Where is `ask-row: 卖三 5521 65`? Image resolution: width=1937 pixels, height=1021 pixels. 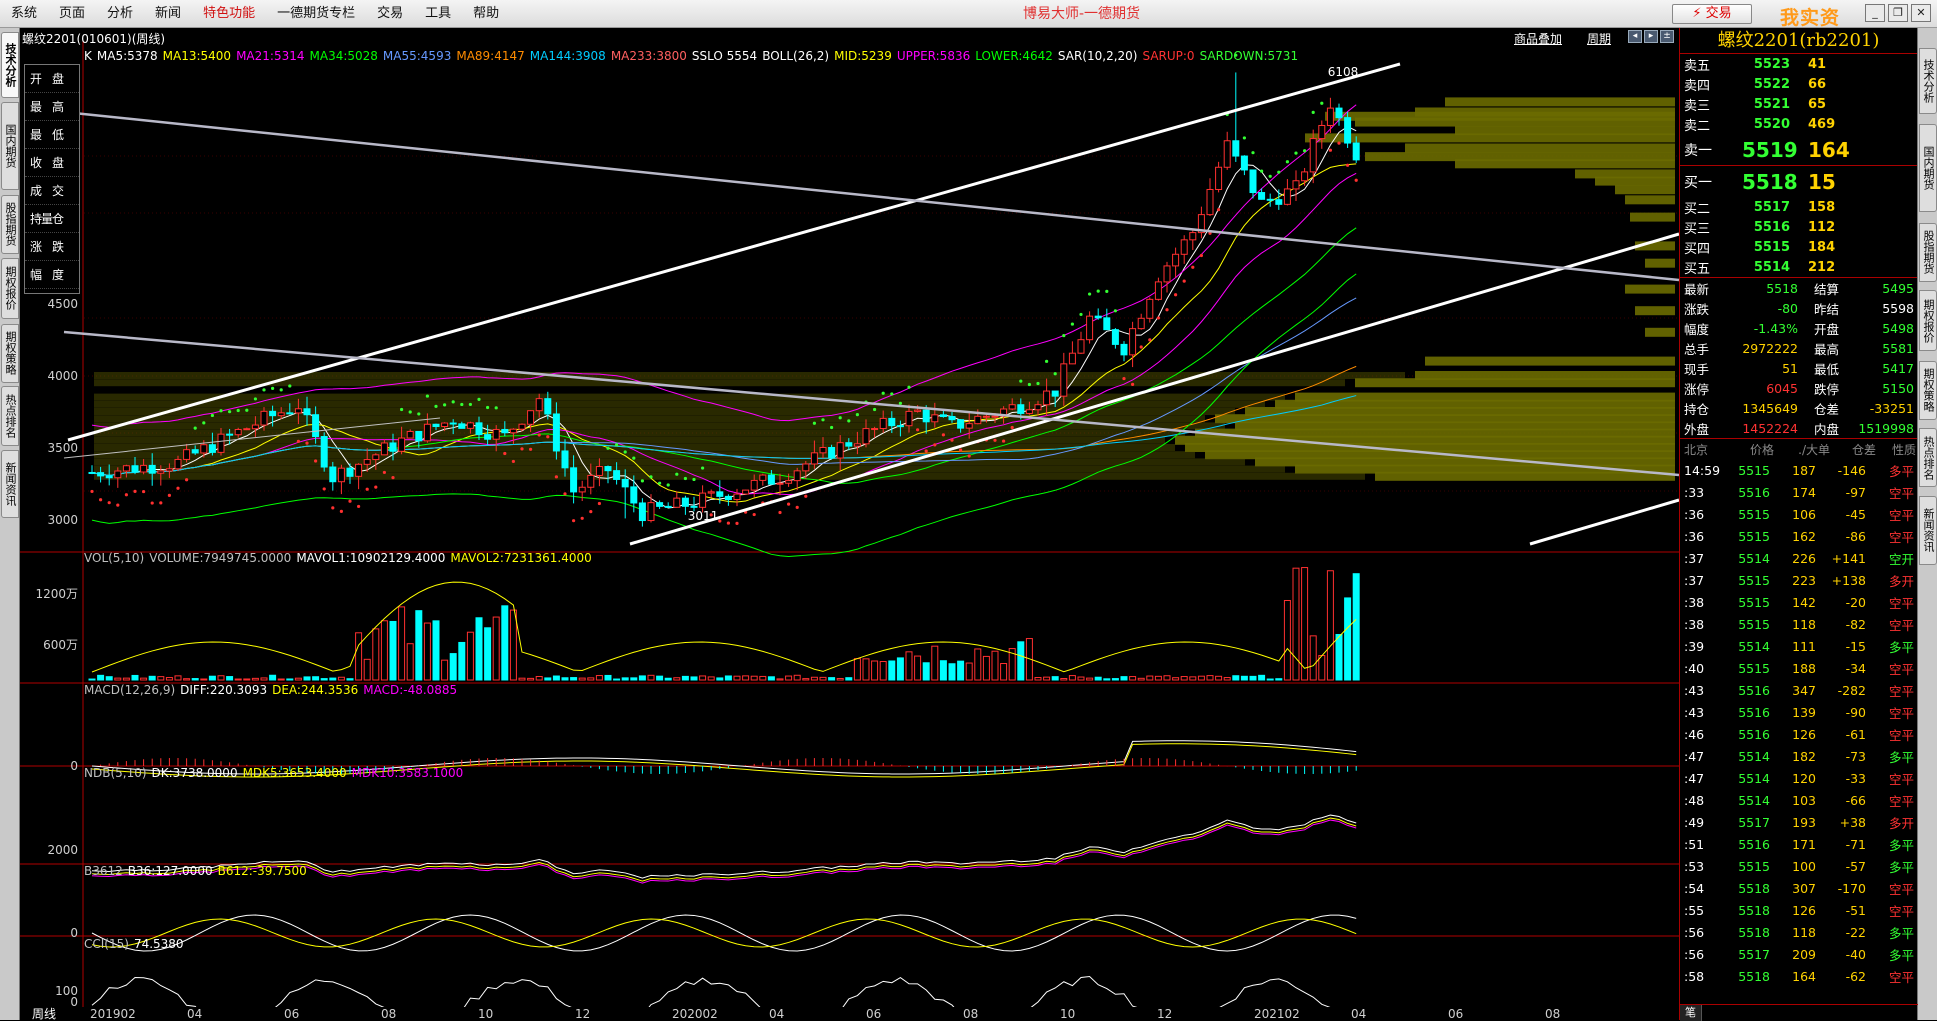
ask-row: 卖三 5521 65 is located at coordinates (1798, 104).